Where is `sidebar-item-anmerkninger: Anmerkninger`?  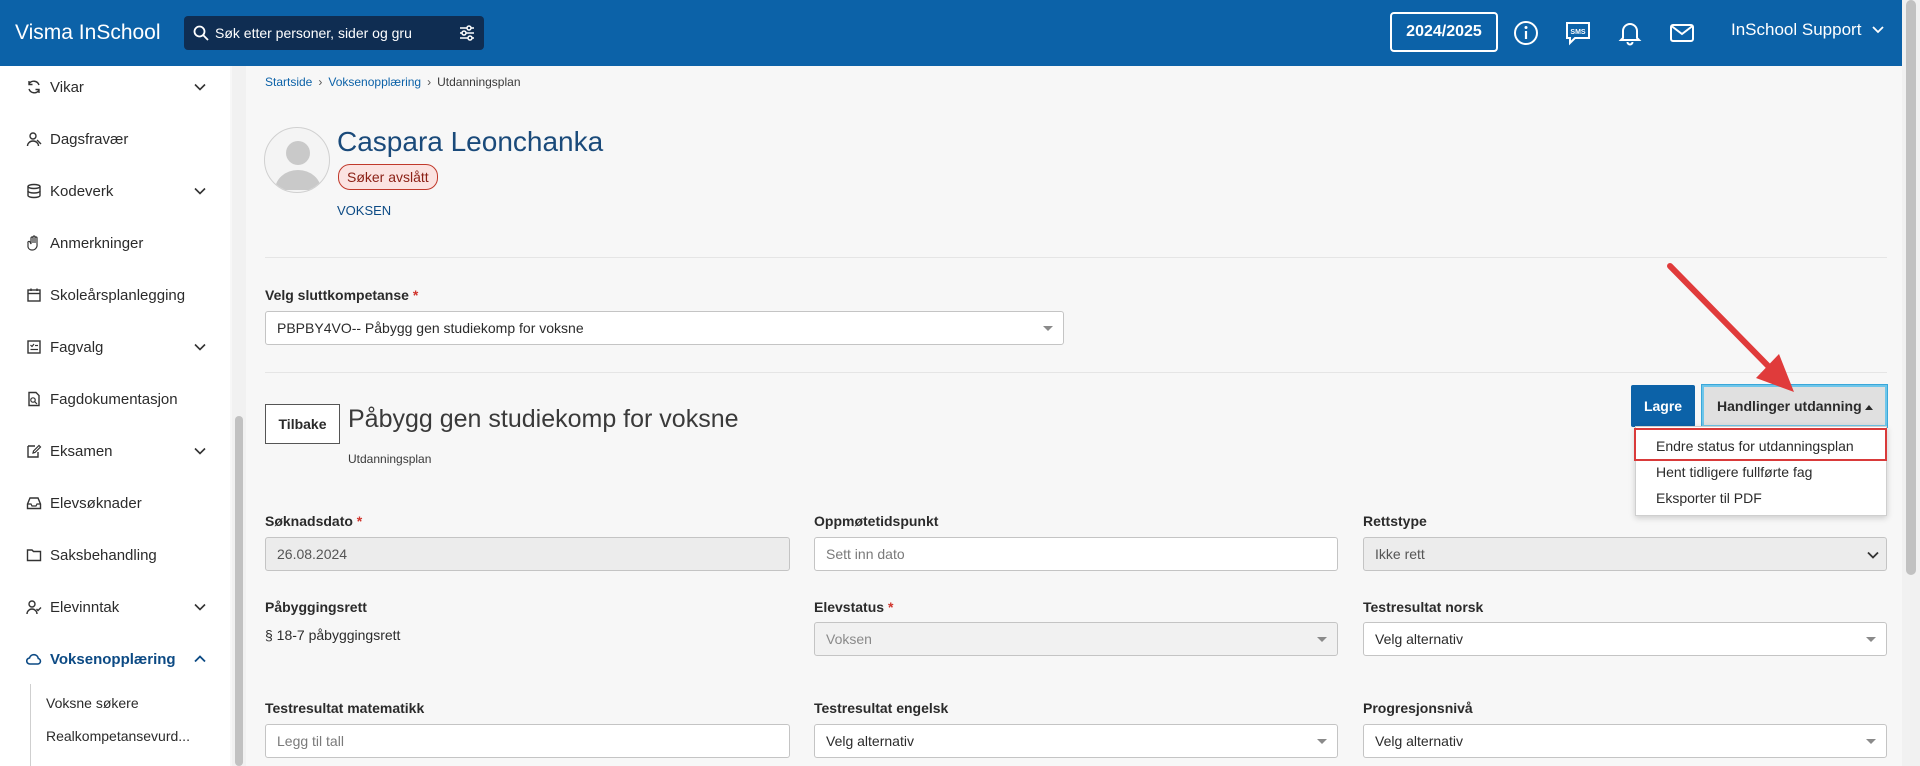
sidebar-item-anmerkninger: Anmerkninger is located at coordinates (115, 243).